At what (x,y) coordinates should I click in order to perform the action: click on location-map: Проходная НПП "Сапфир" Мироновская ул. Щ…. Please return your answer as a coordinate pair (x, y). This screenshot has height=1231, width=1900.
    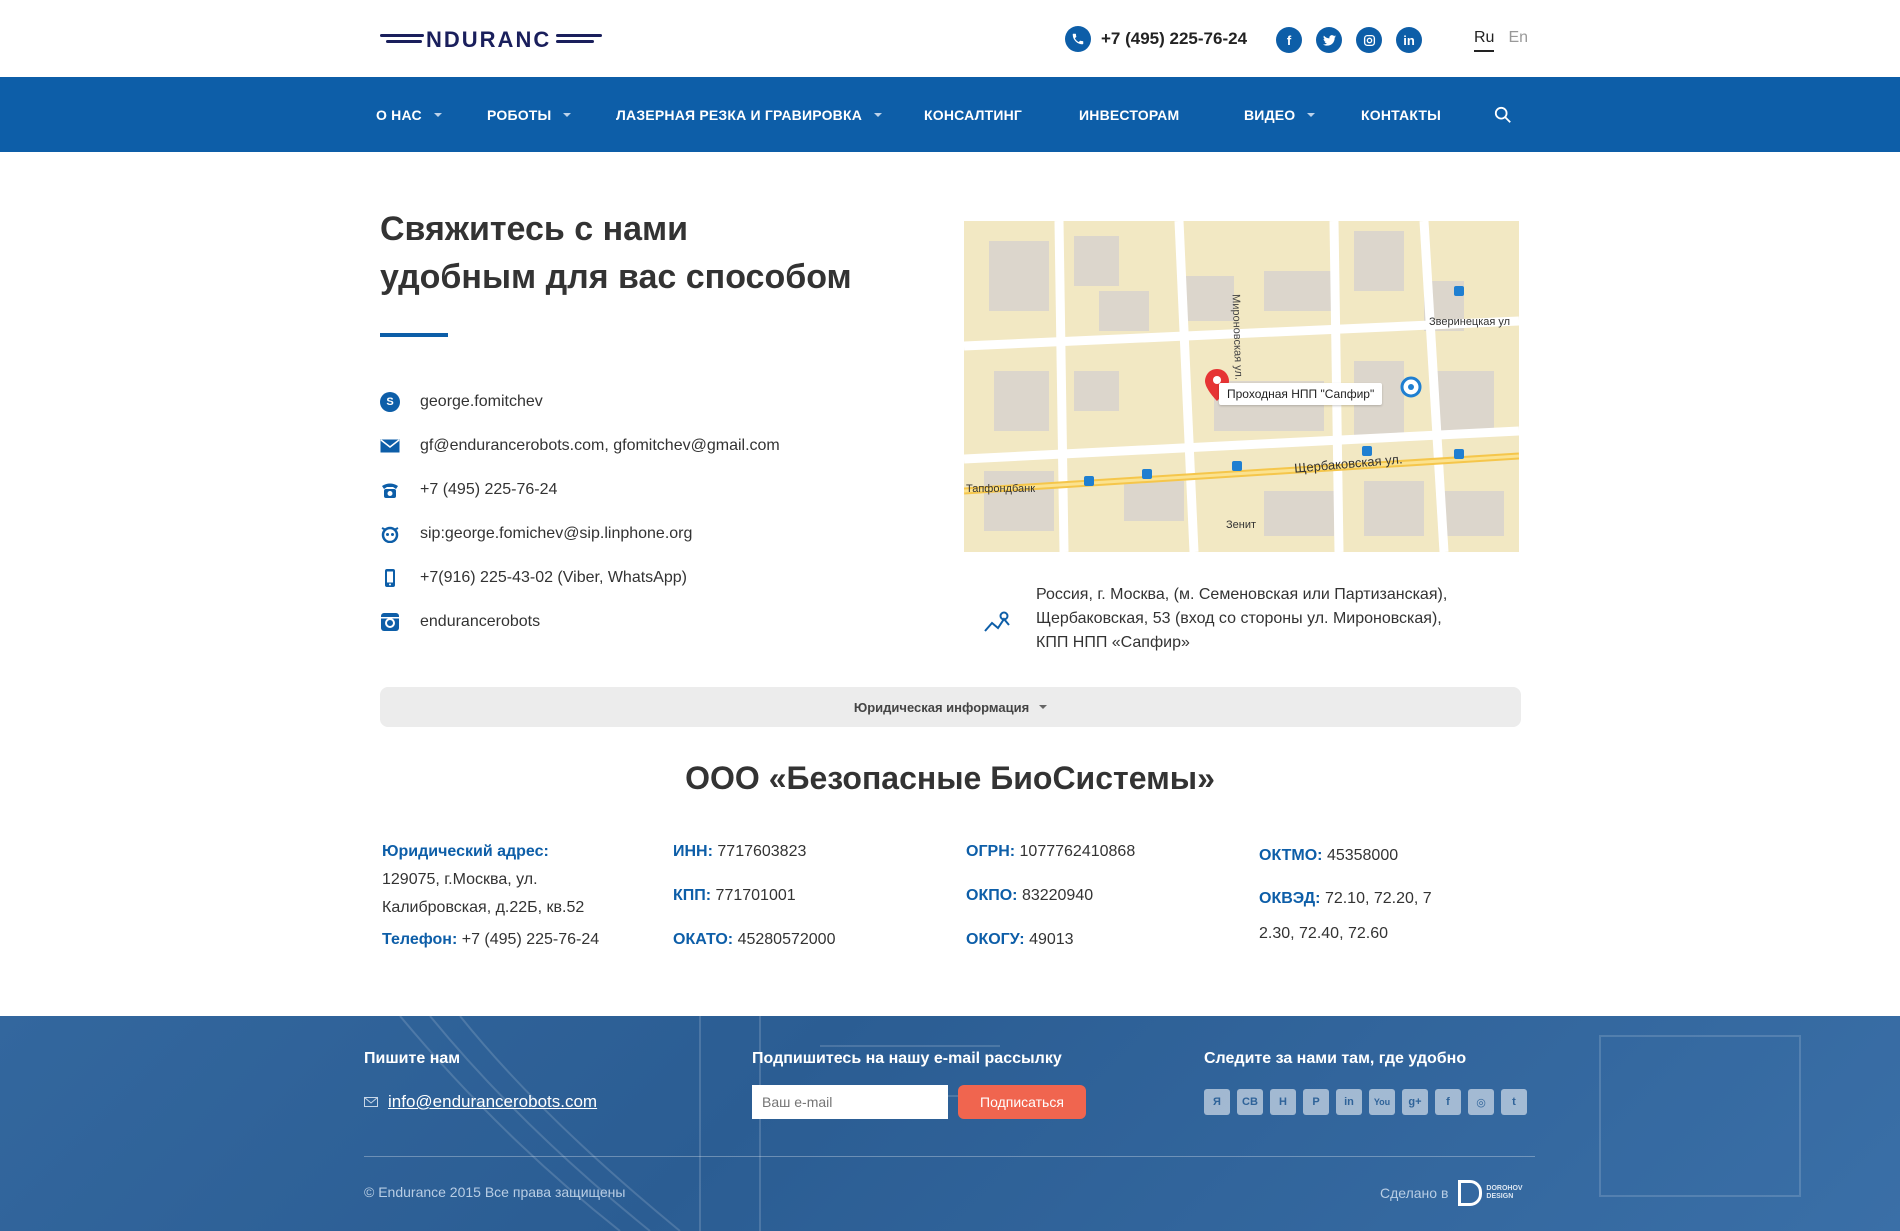
    Looking at the image, I should click on (1241, 386).